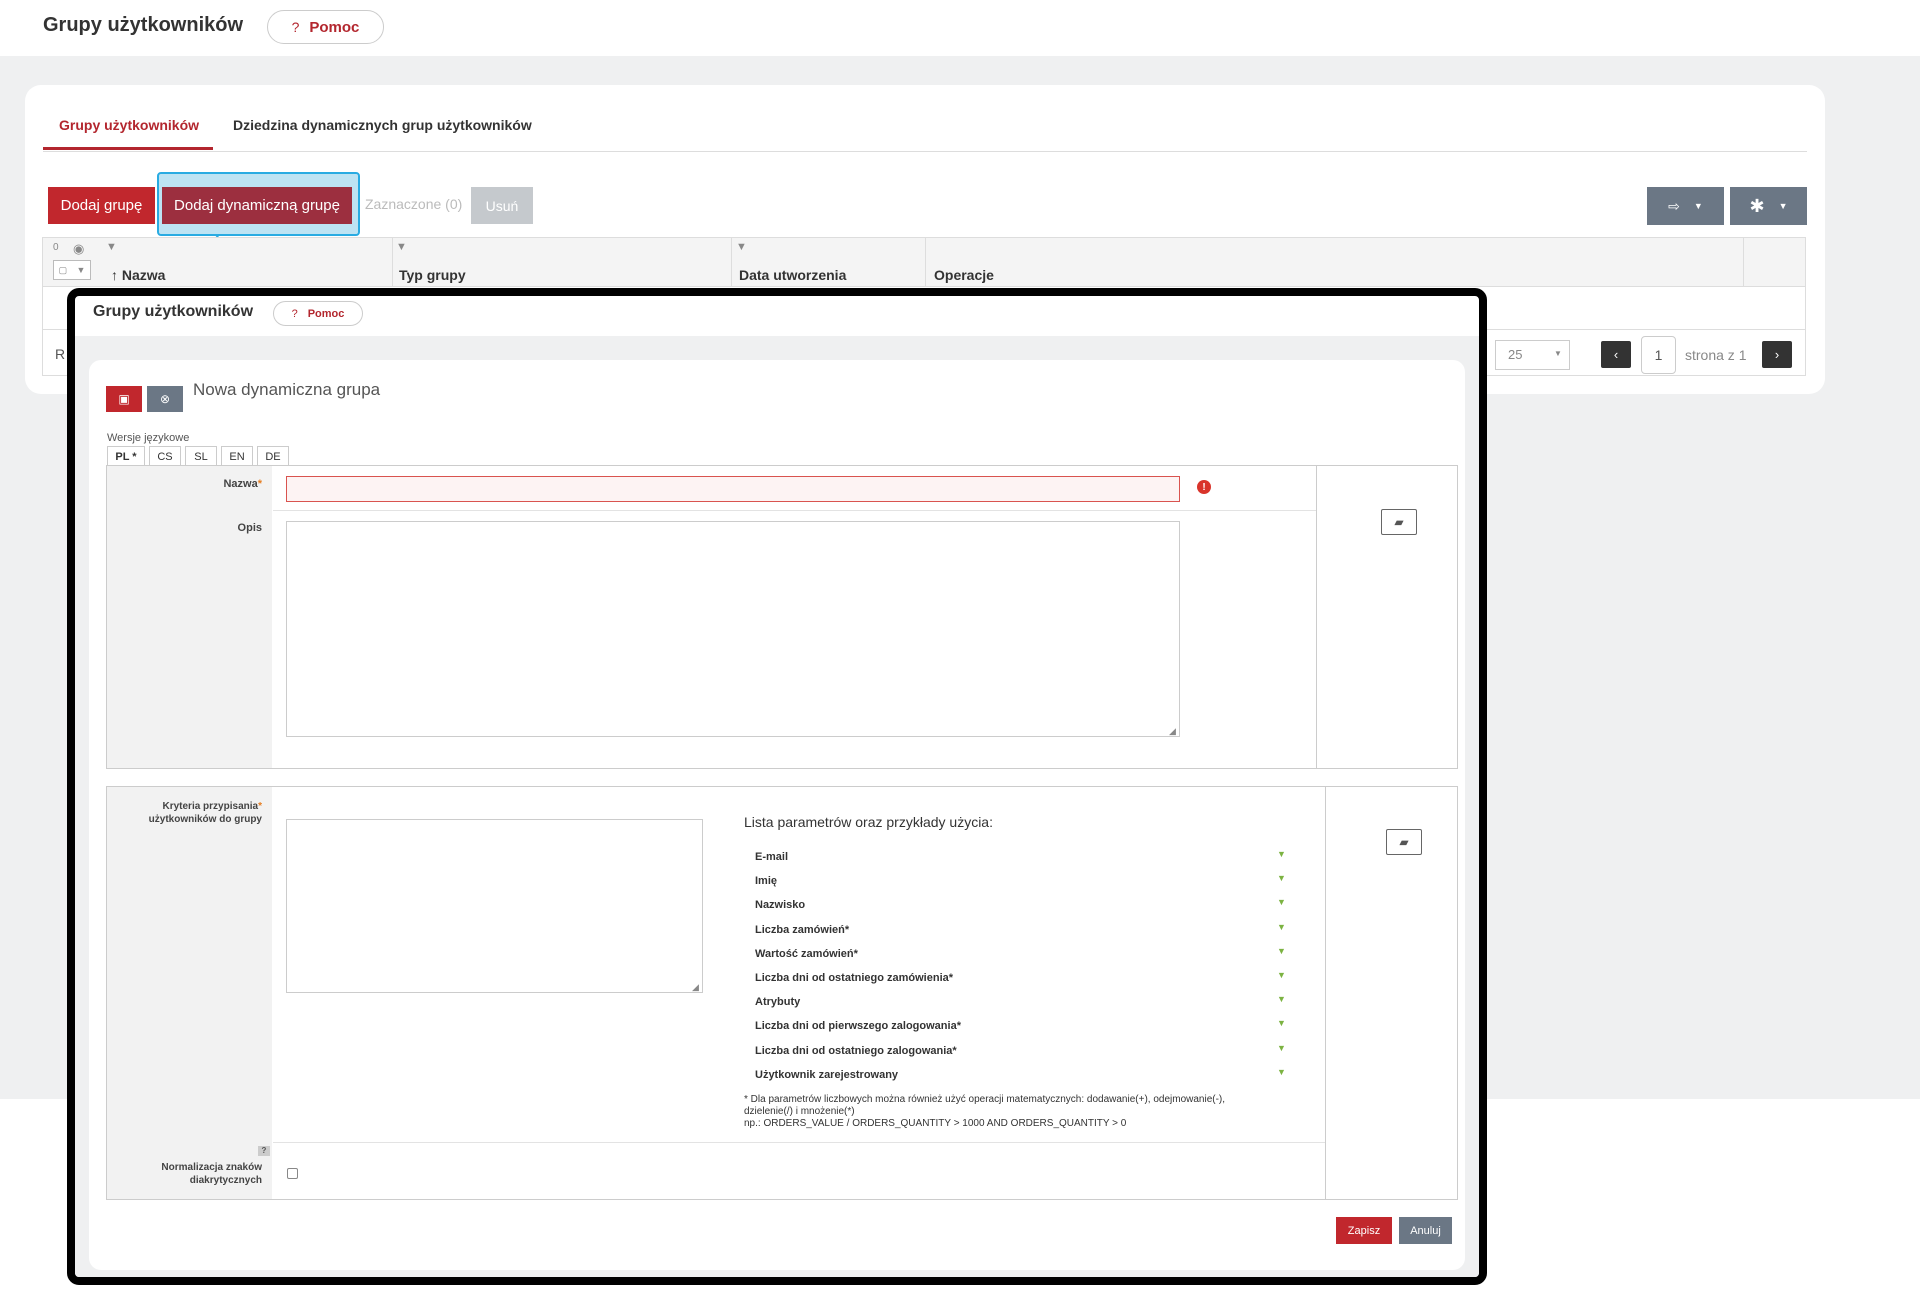 The image size is (1920, 1293). I want to click on tabs-divider, so click(925, 151).